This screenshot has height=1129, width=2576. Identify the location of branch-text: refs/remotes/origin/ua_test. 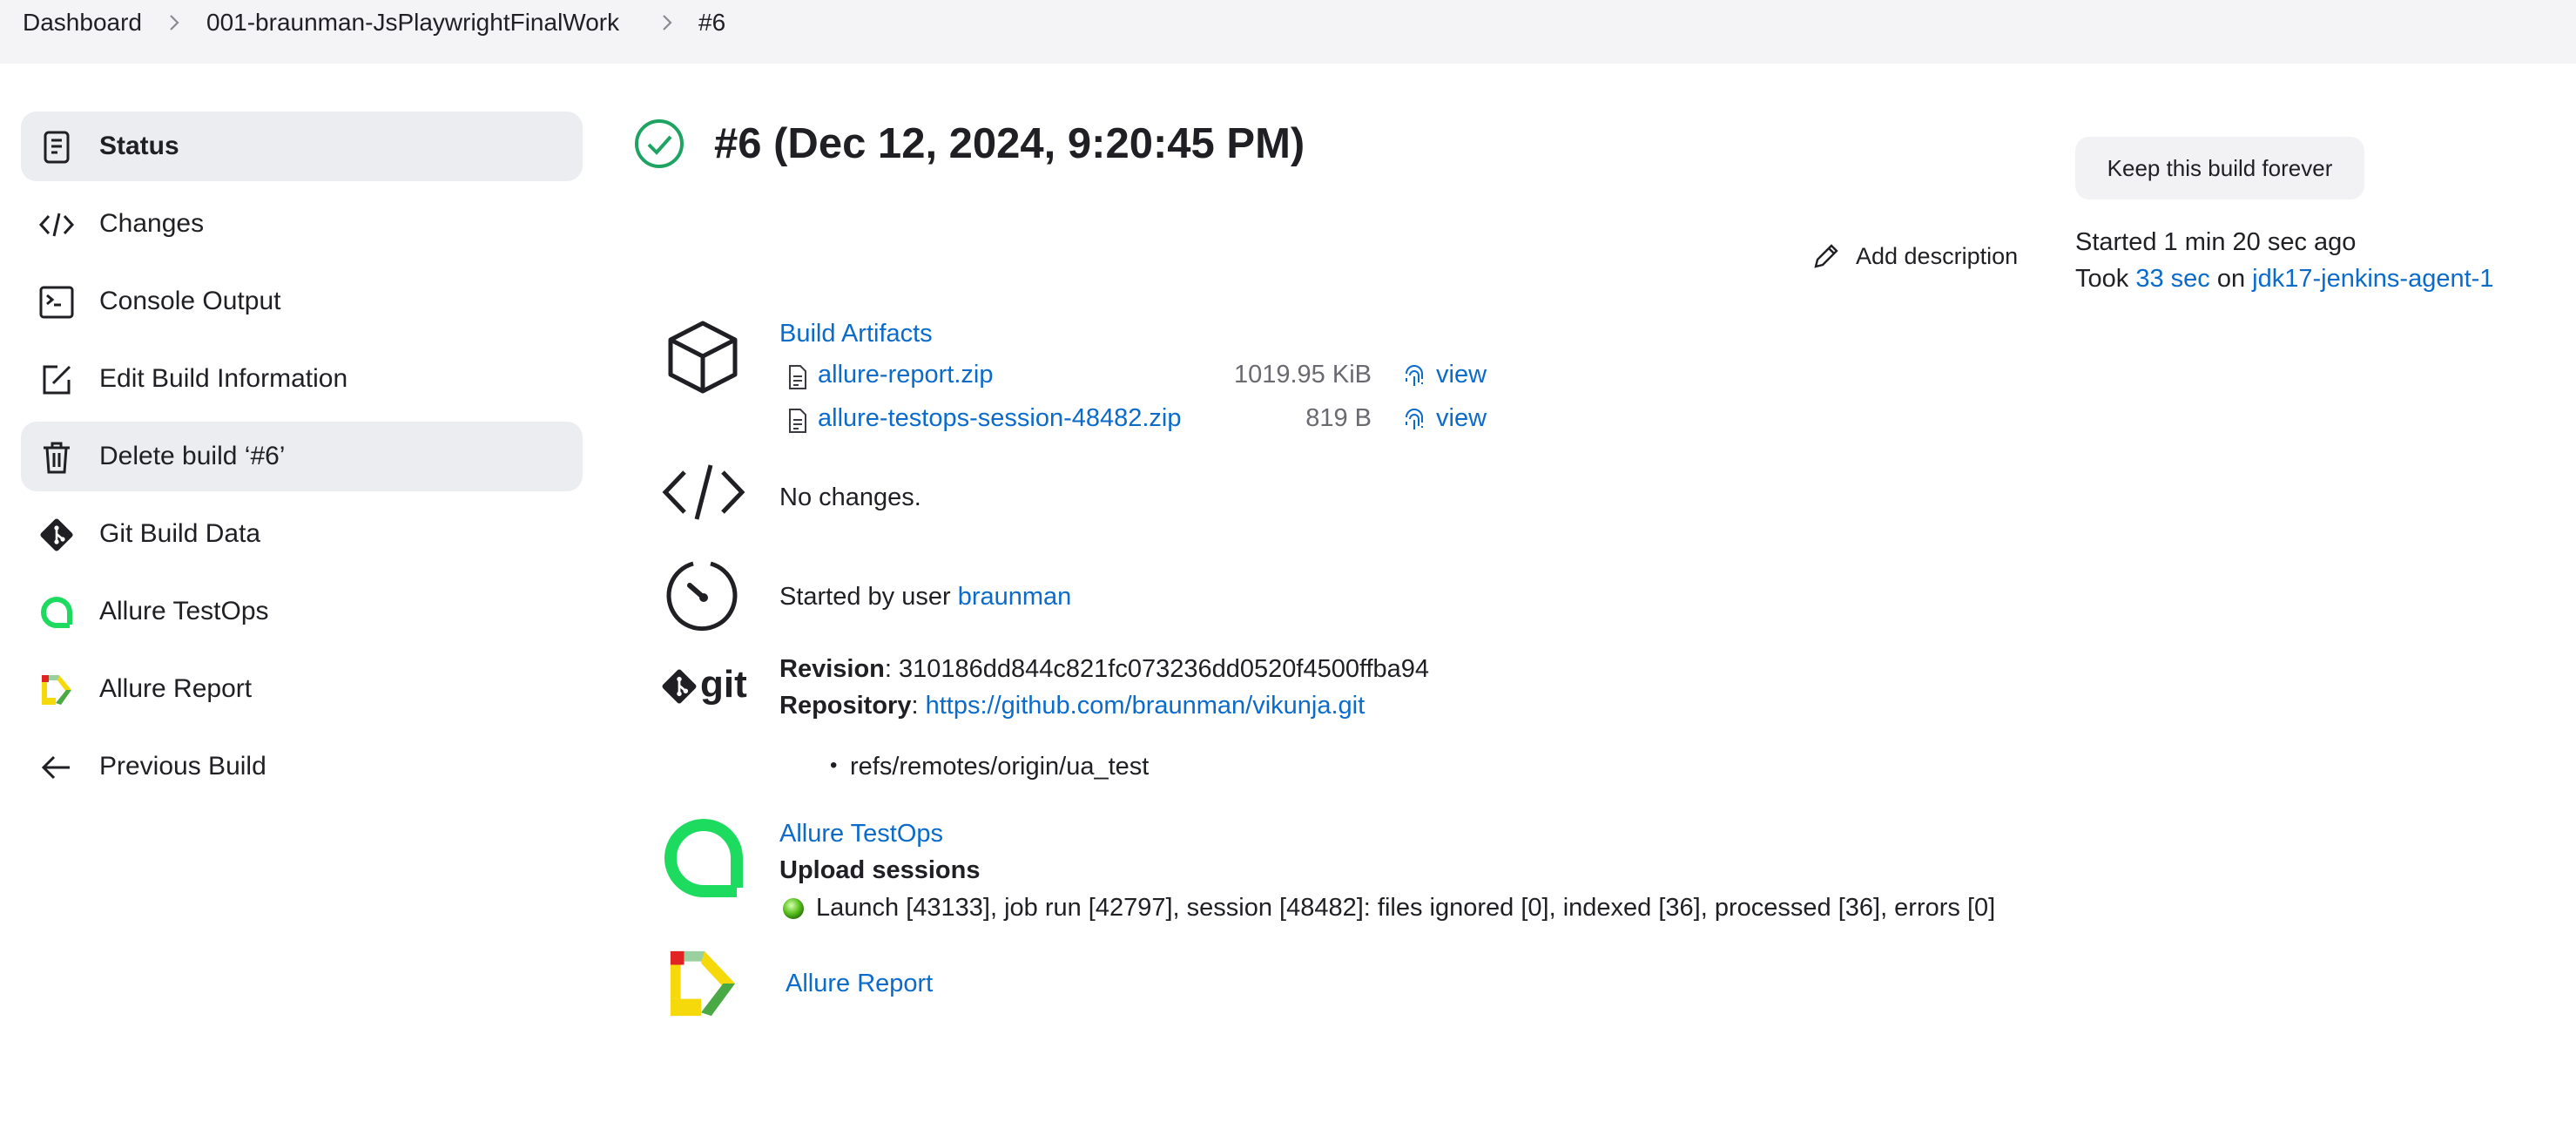
(1000, 767).